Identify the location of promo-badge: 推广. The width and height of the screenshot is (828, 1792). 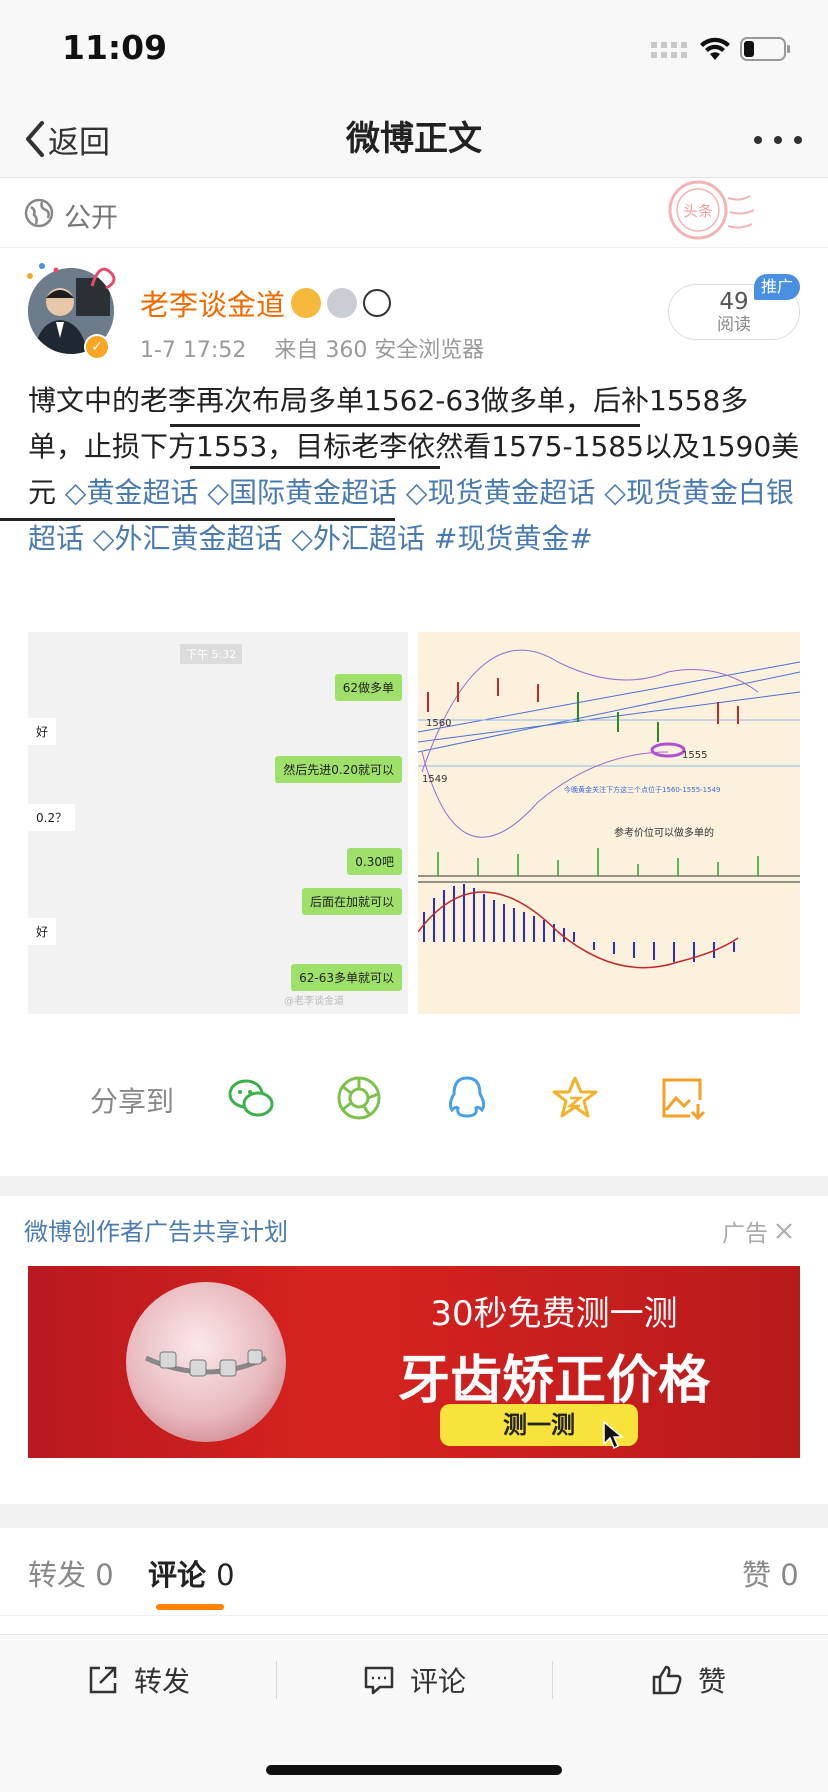
(777, 287).